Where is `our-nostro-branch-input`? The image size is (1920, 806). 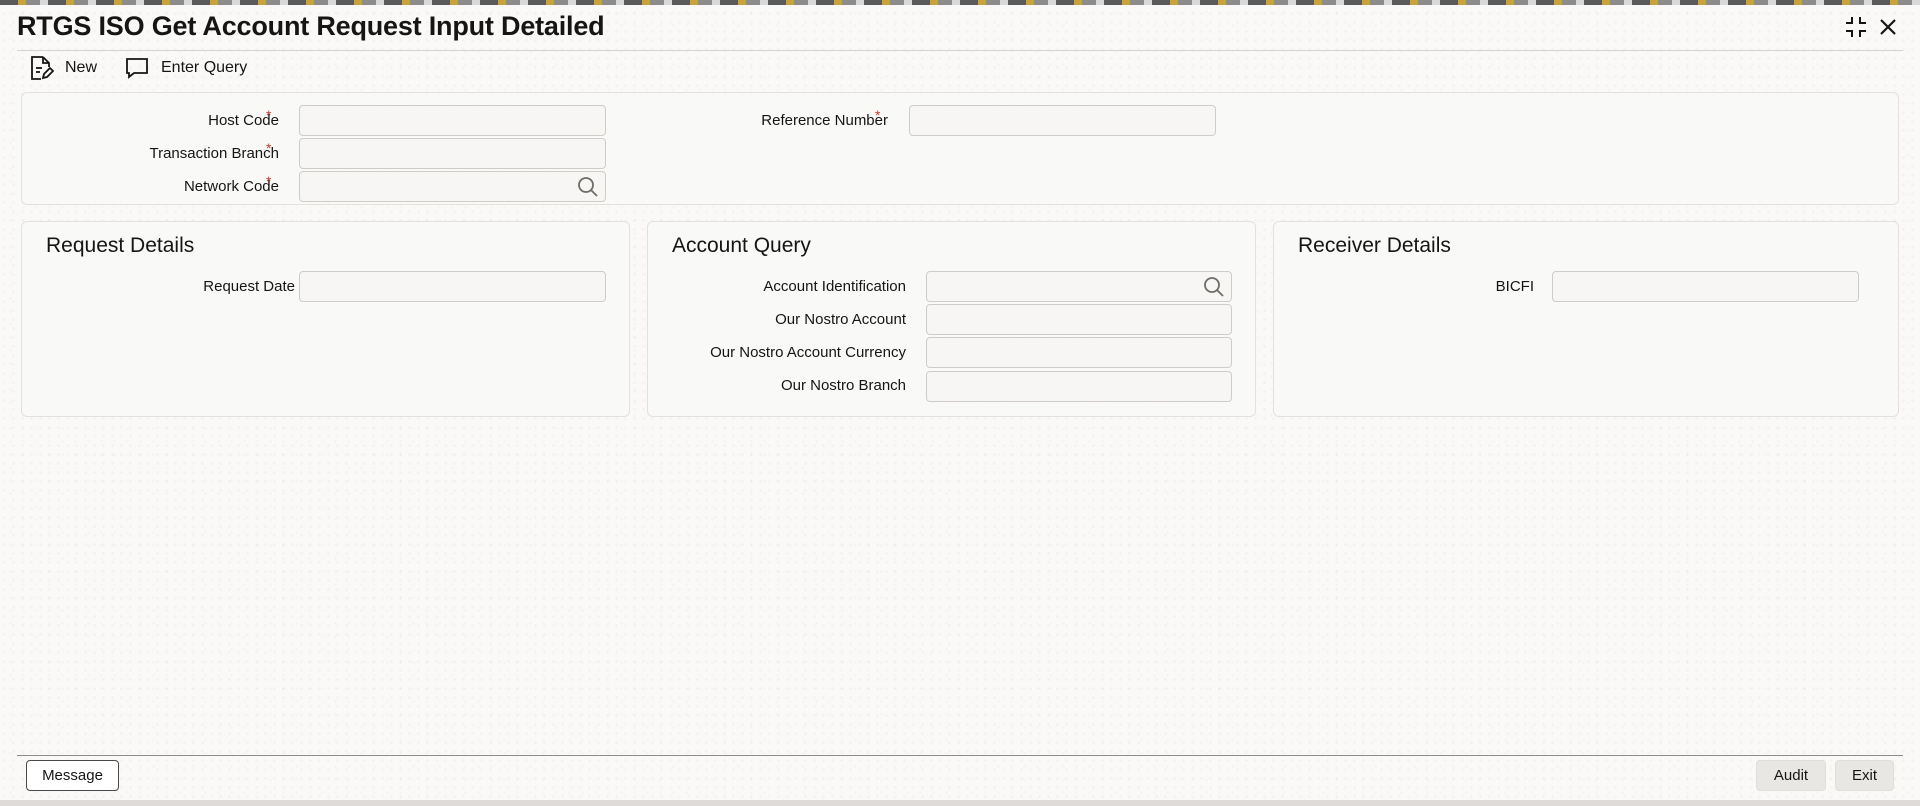 our-nostro-branch-input is located at coordinates (1079, 386).